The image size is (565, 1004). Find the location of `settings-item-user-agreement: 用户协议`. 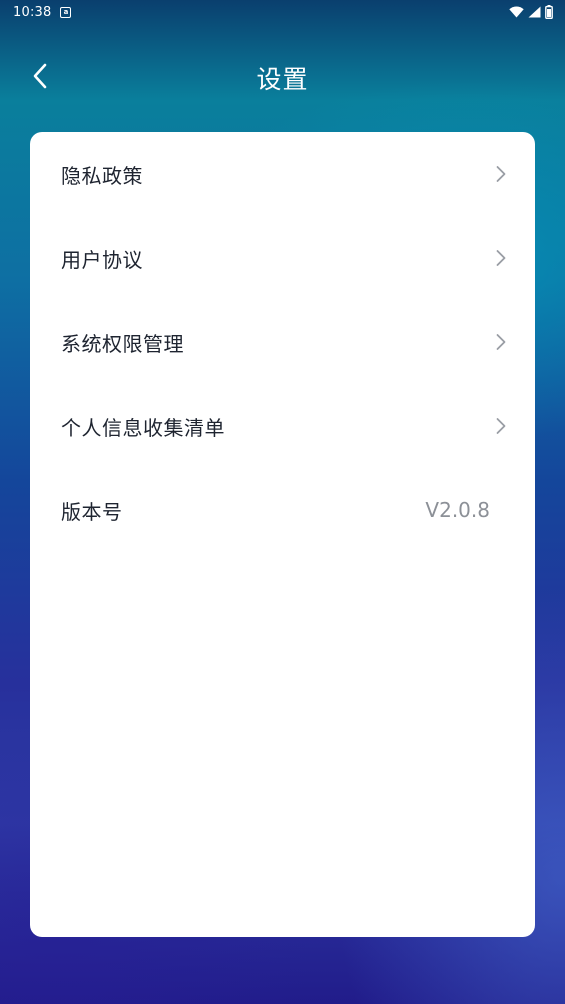

settings-item-user-agreement: 用户协议 is located at coordinates (282, 258).